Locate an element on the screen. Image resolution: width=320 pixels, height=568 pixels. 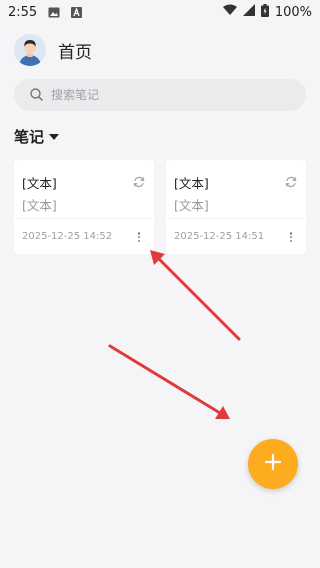
notes-section-dropdown: 笔记 is located at coordinates (37, 136).